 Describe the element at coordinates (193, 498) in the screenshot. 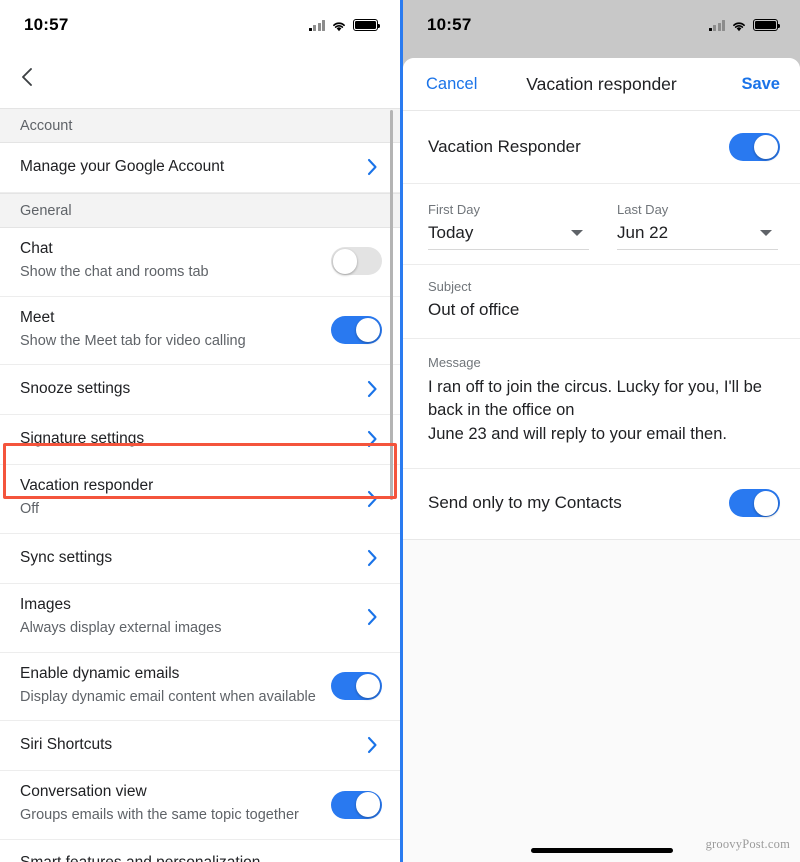

I see `row-texts: Vacation responder Off` at that location.